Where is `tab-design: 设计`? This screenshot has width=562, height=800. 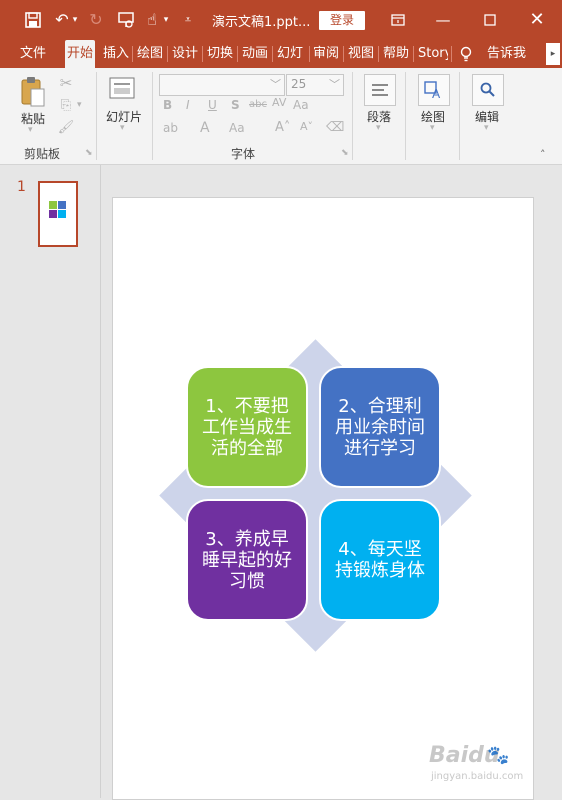
tab-design: 设计 is located at coordinates (185, 54).